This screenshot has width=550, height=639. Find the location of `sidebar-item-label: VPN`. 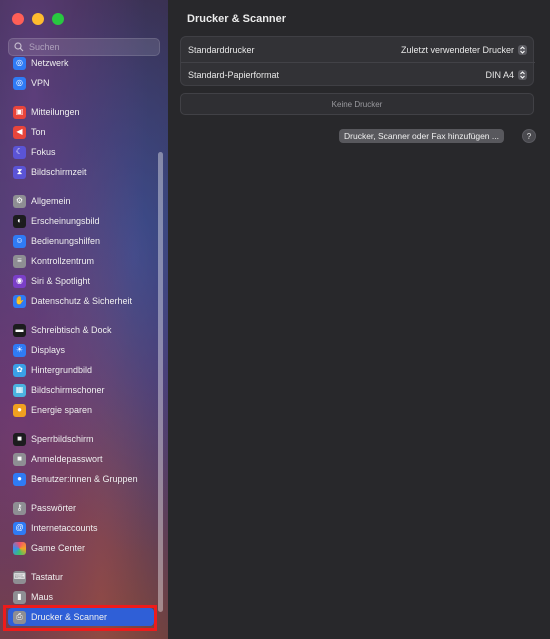

sidebar-item-label: VPN is located at coordinates (40, 83).